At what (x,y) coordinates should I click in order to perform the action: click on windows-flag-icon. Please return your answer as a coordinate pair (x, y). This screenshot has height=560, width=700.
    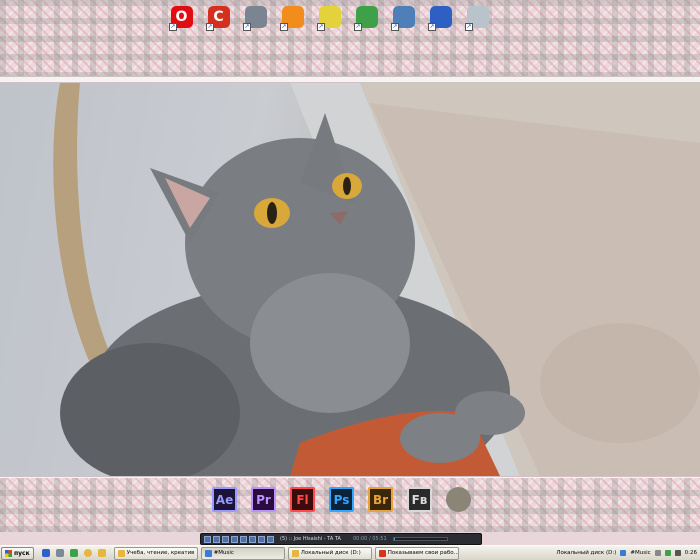
    Looking at the image, I should click on (8, 553).